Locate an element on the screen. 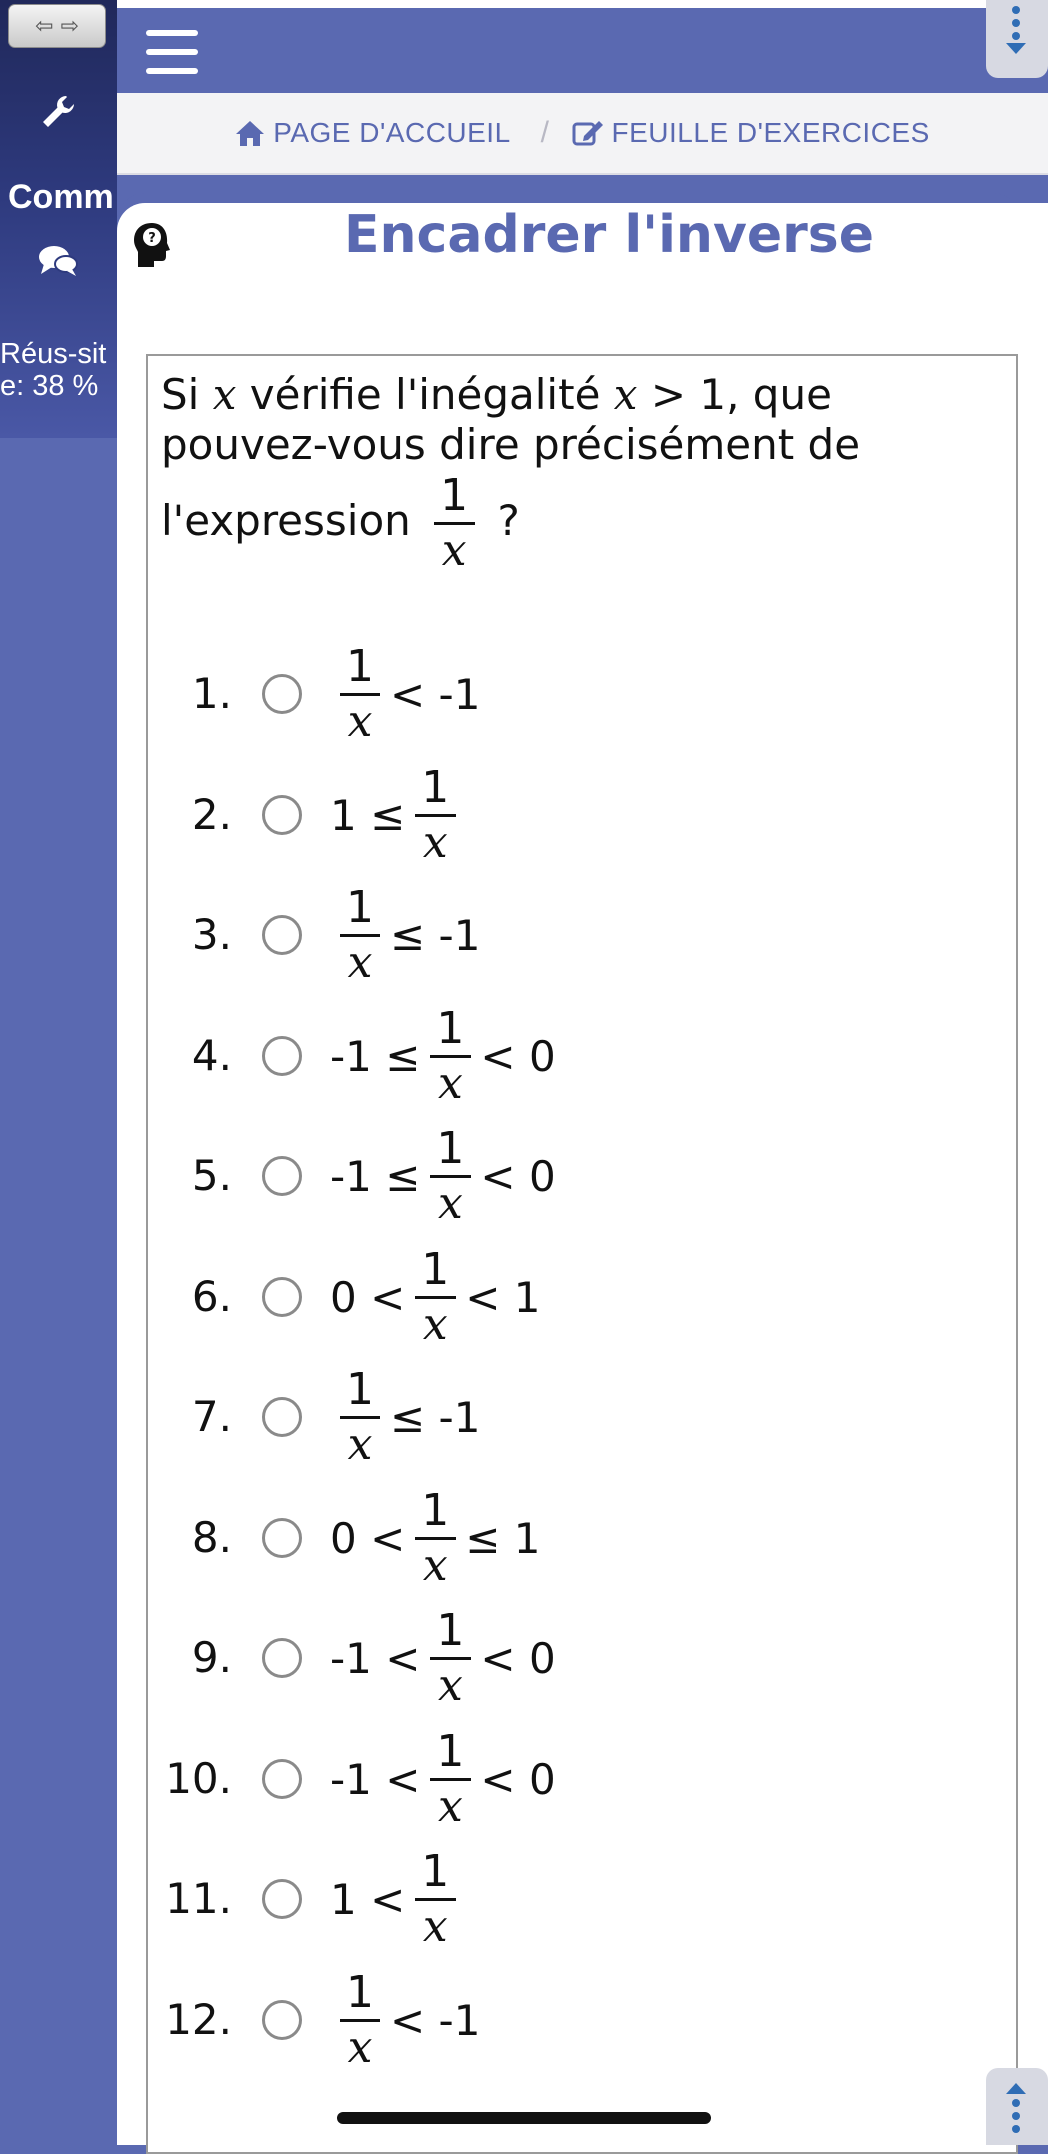  expression-left: 1 ≤ is located at coordinates (368, 815).